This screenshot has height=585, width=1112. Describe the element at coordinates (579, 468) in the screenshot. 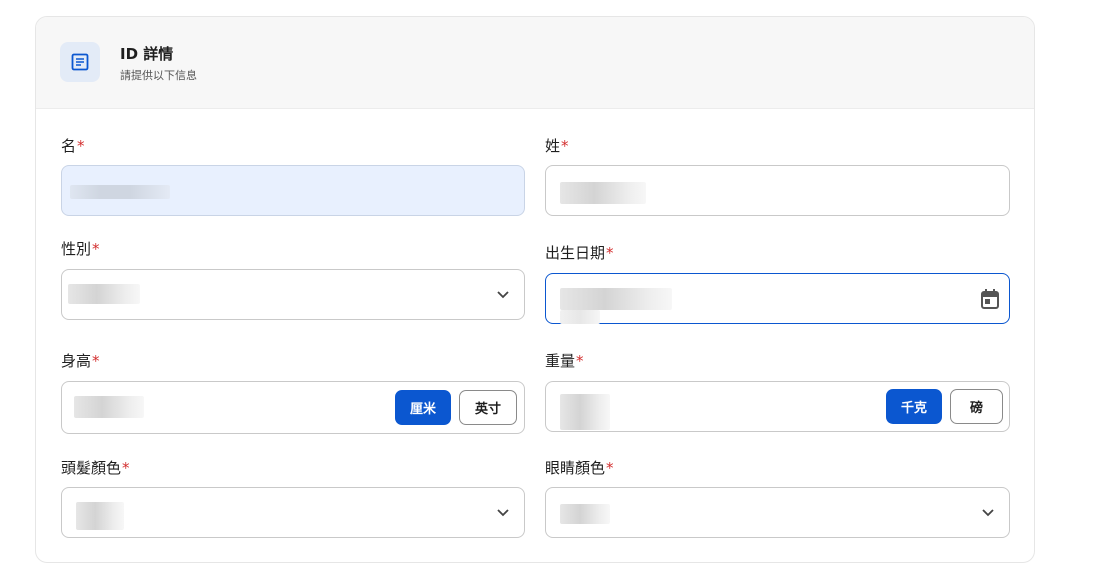

I see `eye-color-label: 眼睛顏色*` at that location.